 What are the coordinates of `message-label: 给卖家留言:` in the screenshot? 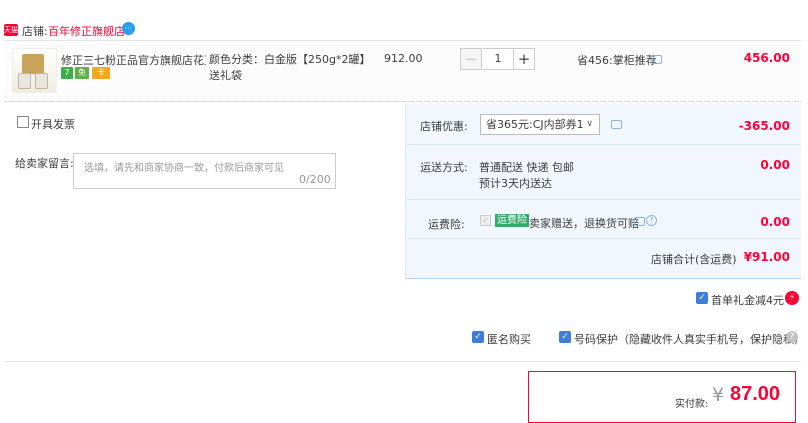 It's located at (44, 163).